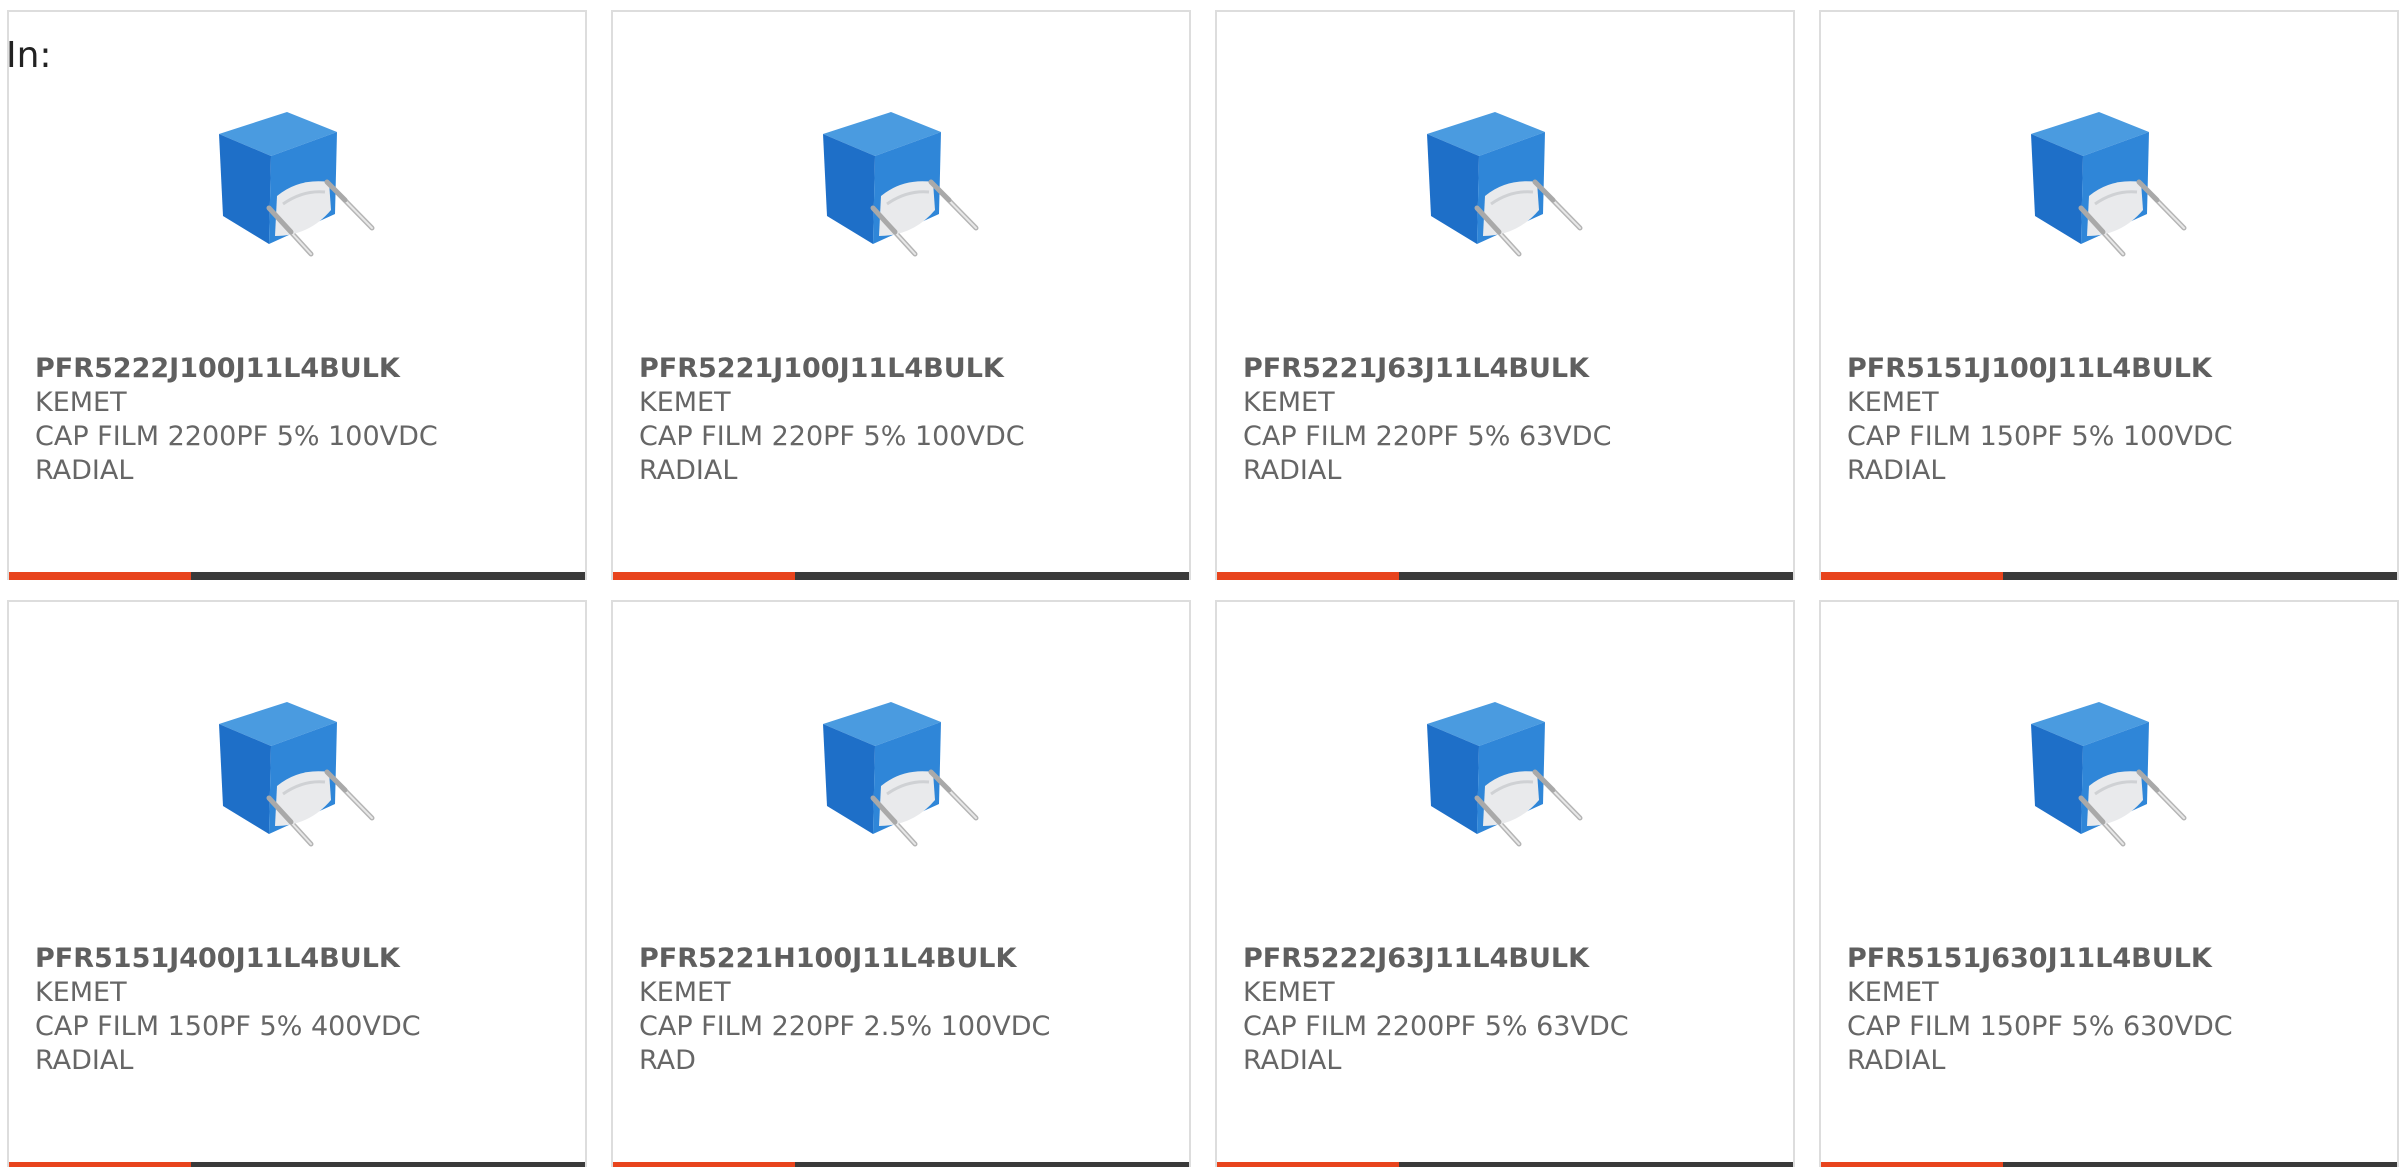 The height and width of the screenshot is (1167, 2400). What do you see at coordinates (1436, 1026) in the screenshot?
I see `description-line-1: CAP FILM 2200PF 5% 63VDC` at bounding box center [1436, 1026].